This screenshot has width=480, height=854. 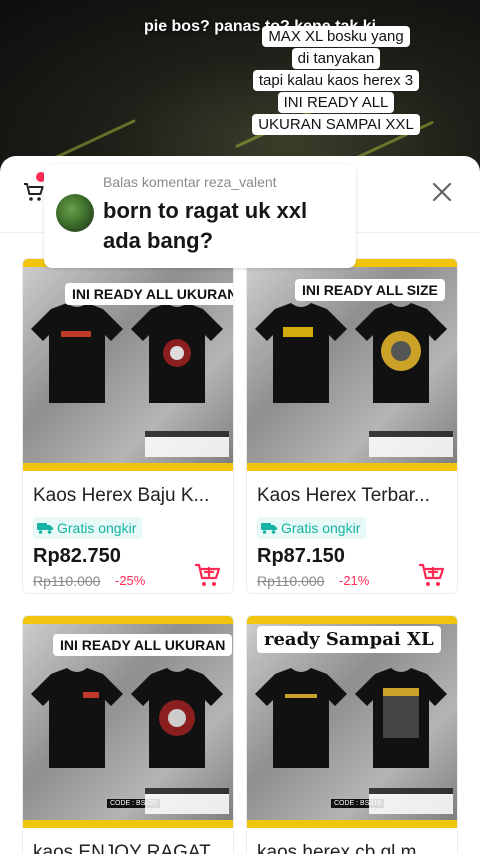 I want to click on discount-badge: -25%, so click(x=130, y=580).